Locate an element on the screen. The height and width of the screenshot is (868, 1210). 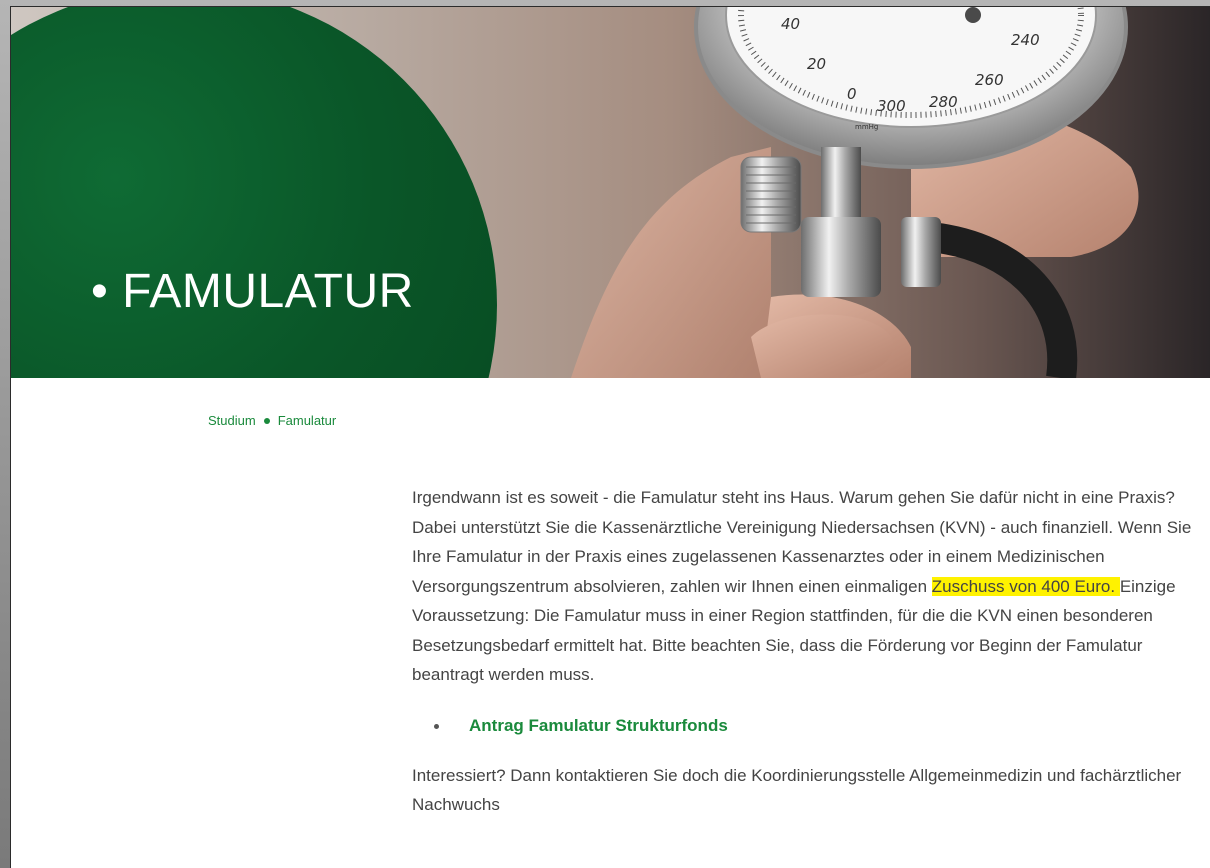
gauge-label: 300 is located at coordinates (891, 106).